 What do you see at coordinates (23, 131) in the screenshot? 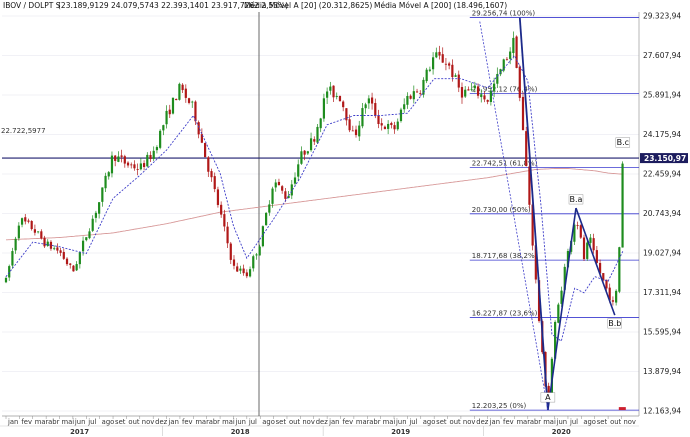
I see `left-level-label: 22.722,5977` at bounding box center [23, 131].